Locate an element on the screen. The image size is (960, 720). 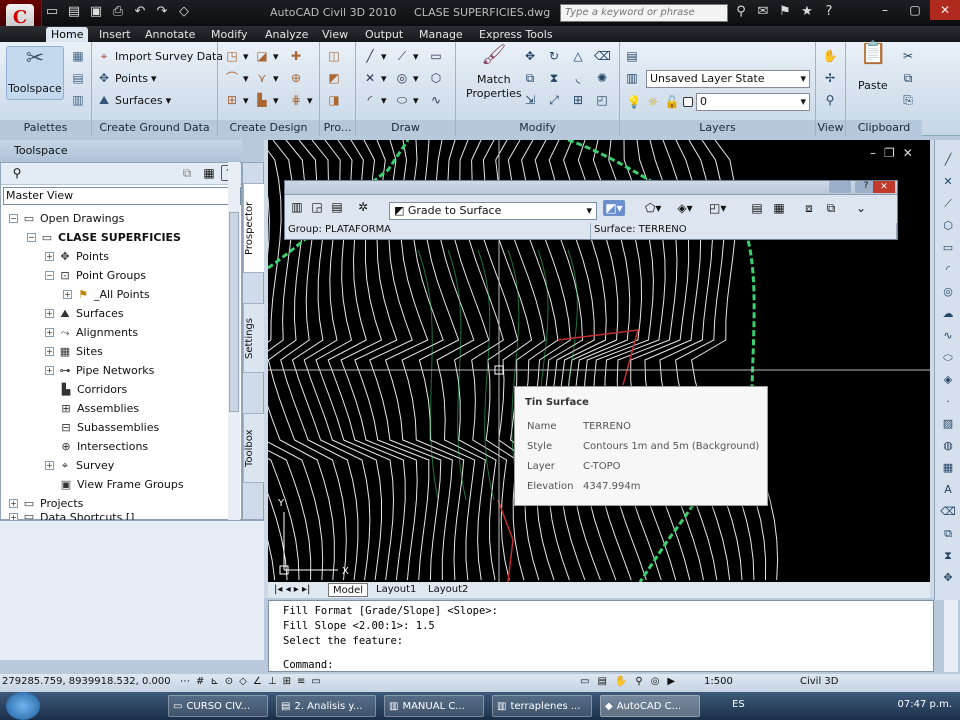
tree-assemblies: ⊞ Assemblies is located at coordinates (99, 408).